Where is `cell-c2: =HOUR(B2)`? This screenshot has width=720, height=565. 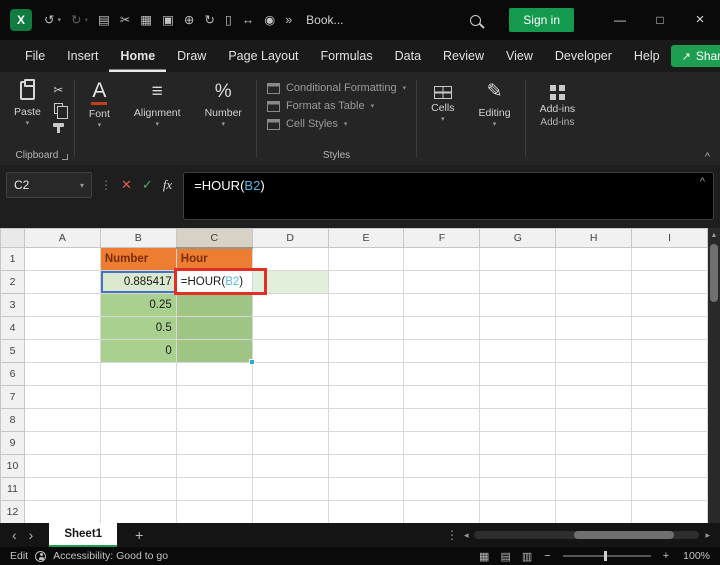 cell-c2: =HOUR(B2) is located at coordinates (214, 282).